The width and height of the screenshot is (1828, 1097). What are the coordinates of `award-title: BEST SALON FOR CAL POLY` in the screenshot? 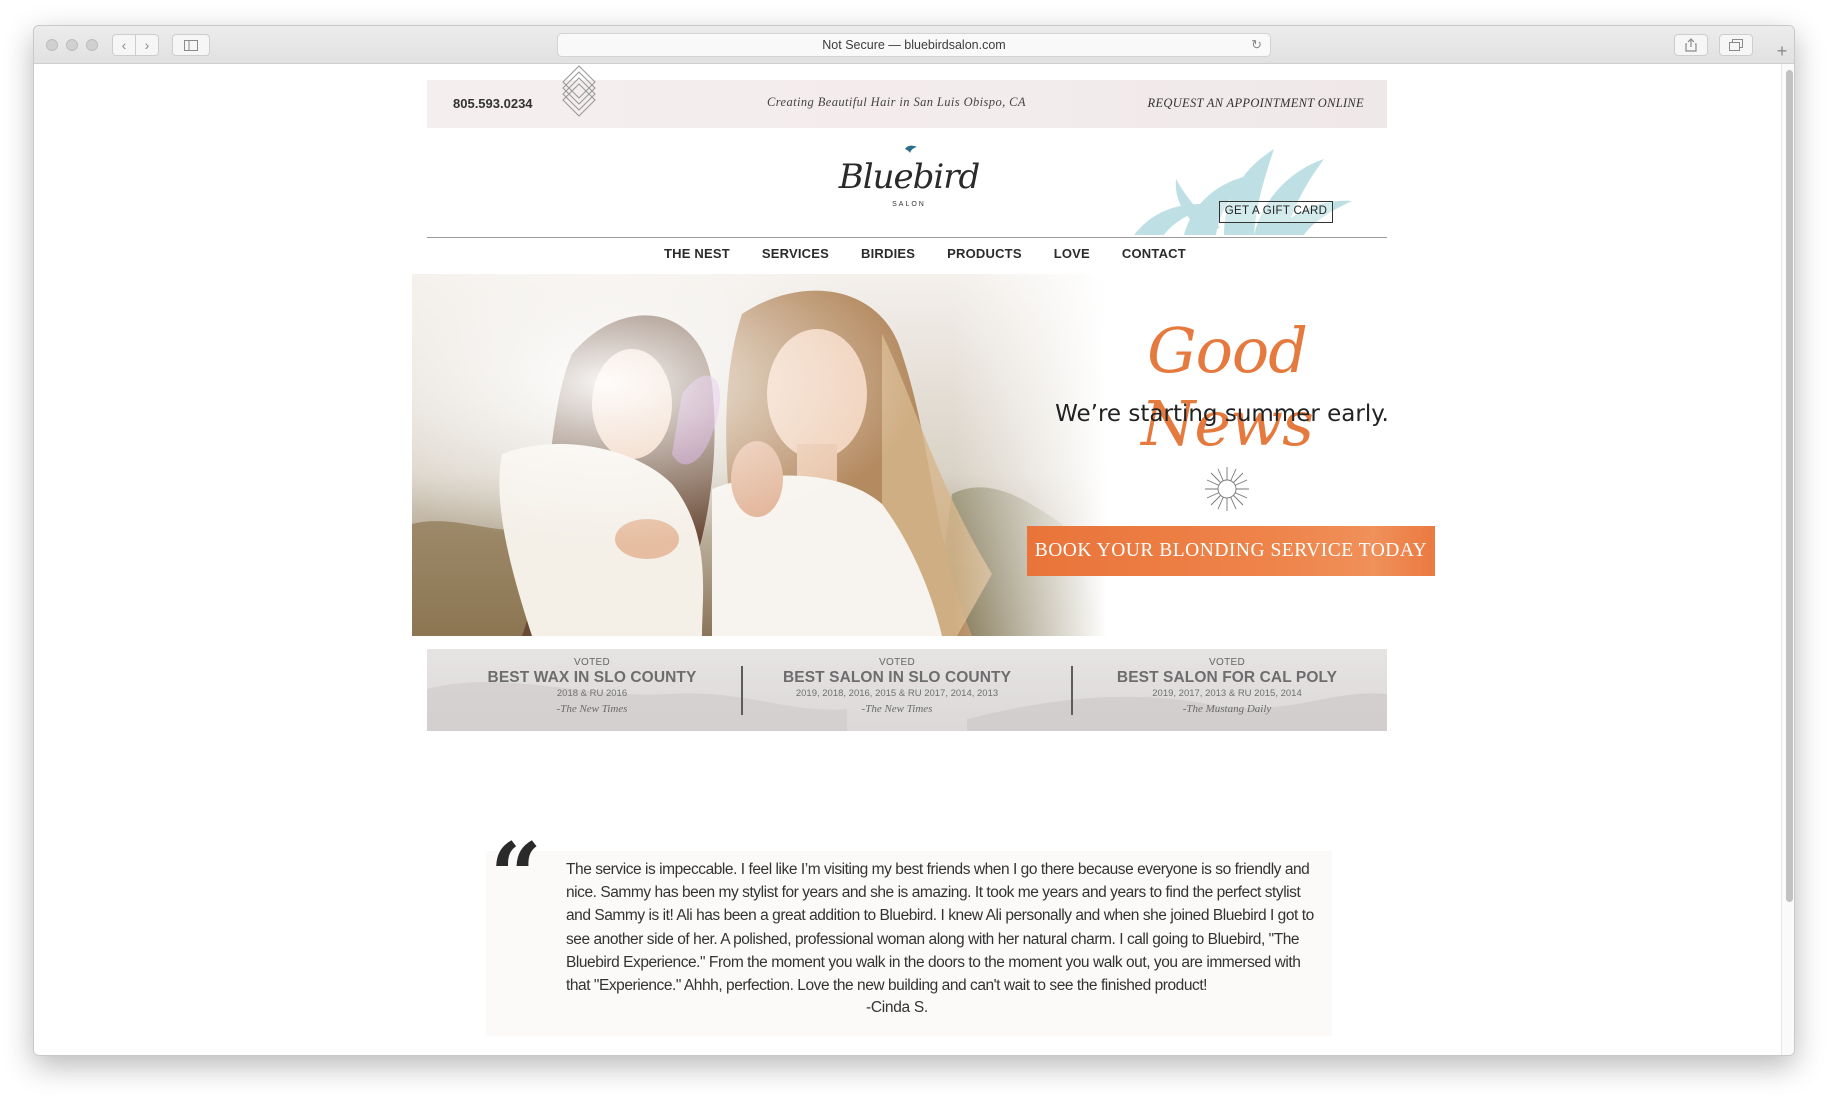 It's located at (1227, 677).